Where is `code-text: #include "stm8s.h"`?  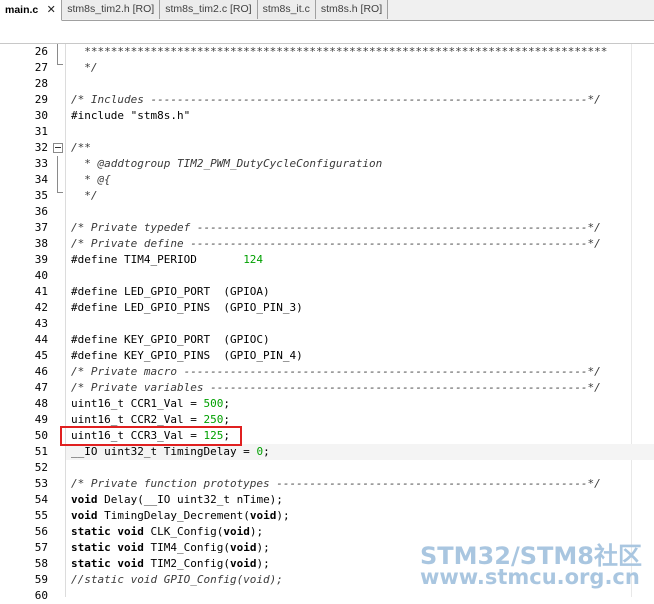 code-text: #include "stm8s.h" is located at coordinates (130, 116).